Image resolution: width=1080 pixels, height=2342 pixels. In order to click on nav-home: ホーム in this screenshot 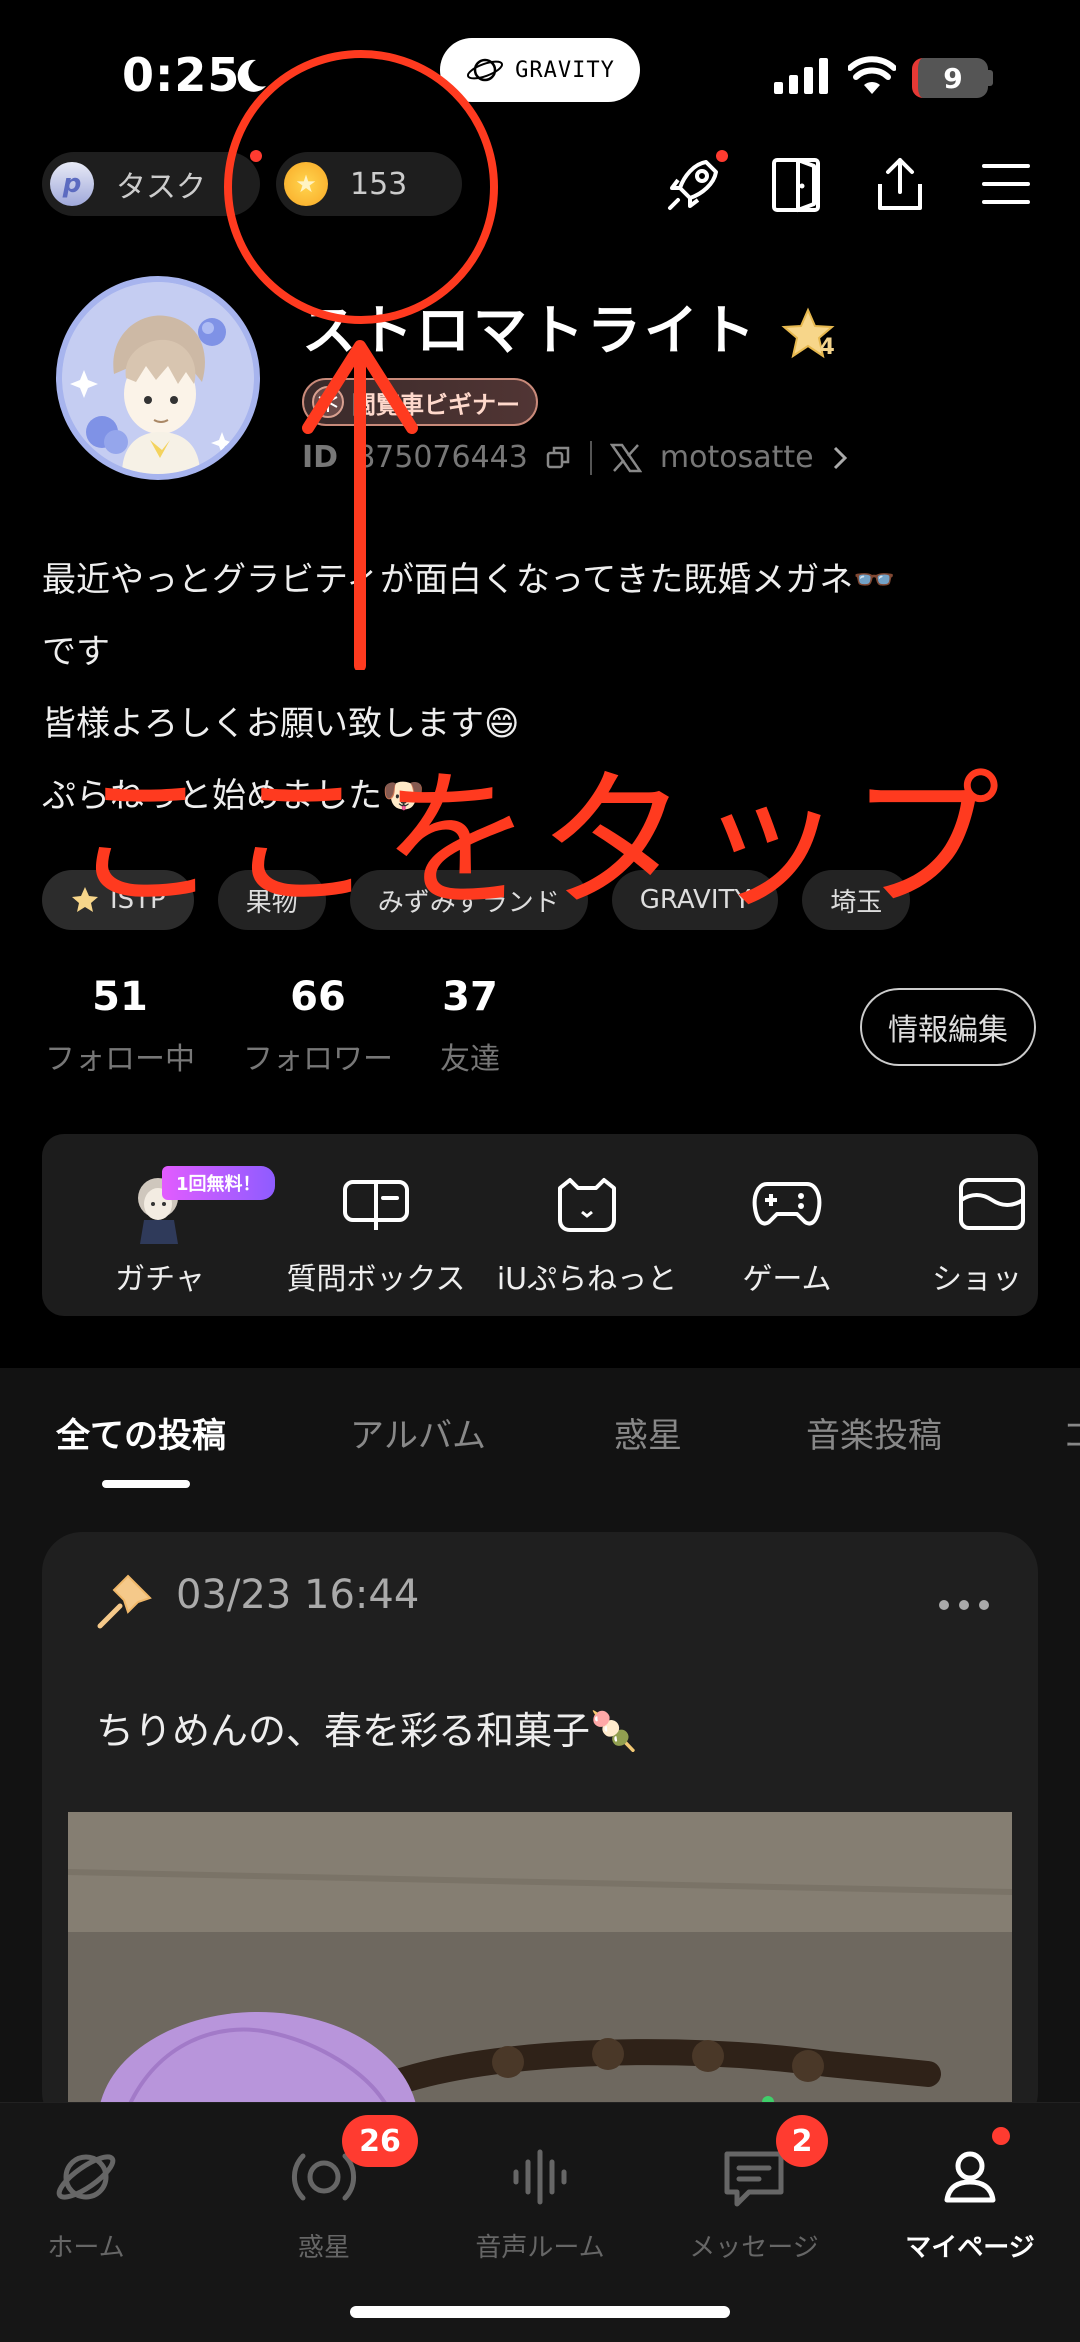, I will do `click(88, 2200)`.